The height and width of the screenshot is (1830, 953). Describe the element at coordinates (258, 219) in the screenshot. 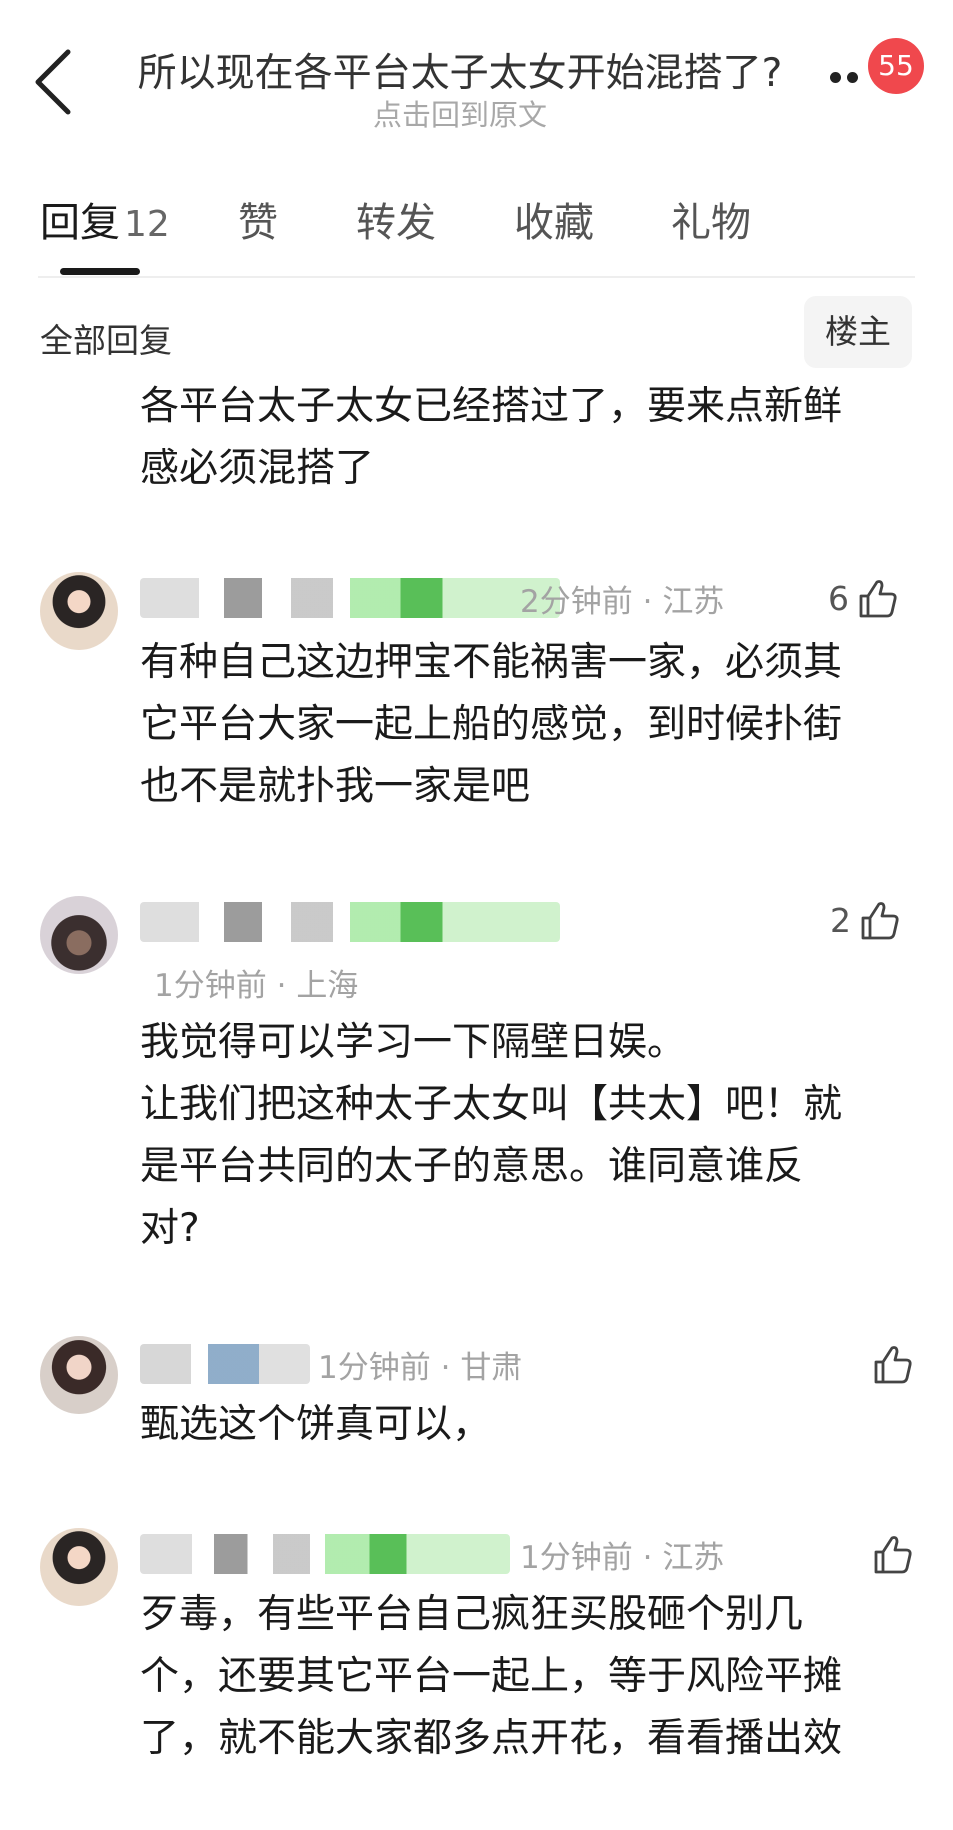

I see `tab-likes: 赞` at that location.